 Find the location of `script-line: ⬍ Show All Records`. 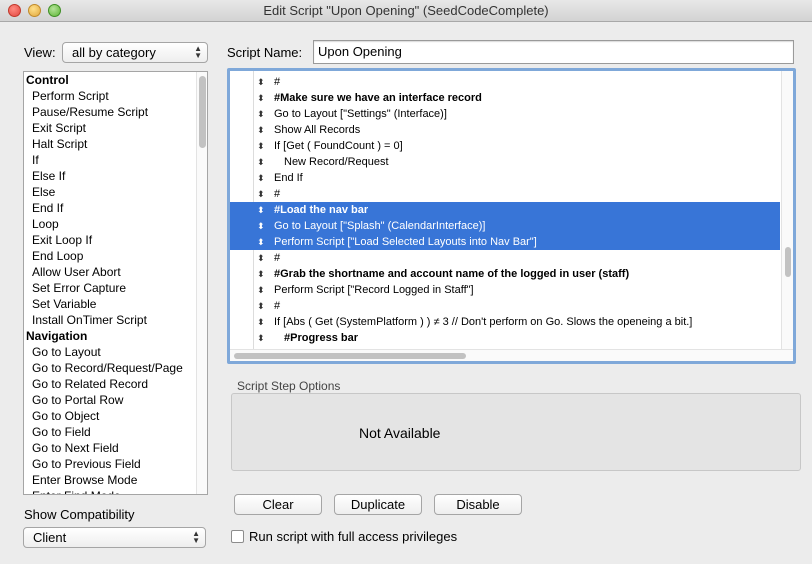

script-line: ⬍ Show All Records is located at coordinates (505, 130).